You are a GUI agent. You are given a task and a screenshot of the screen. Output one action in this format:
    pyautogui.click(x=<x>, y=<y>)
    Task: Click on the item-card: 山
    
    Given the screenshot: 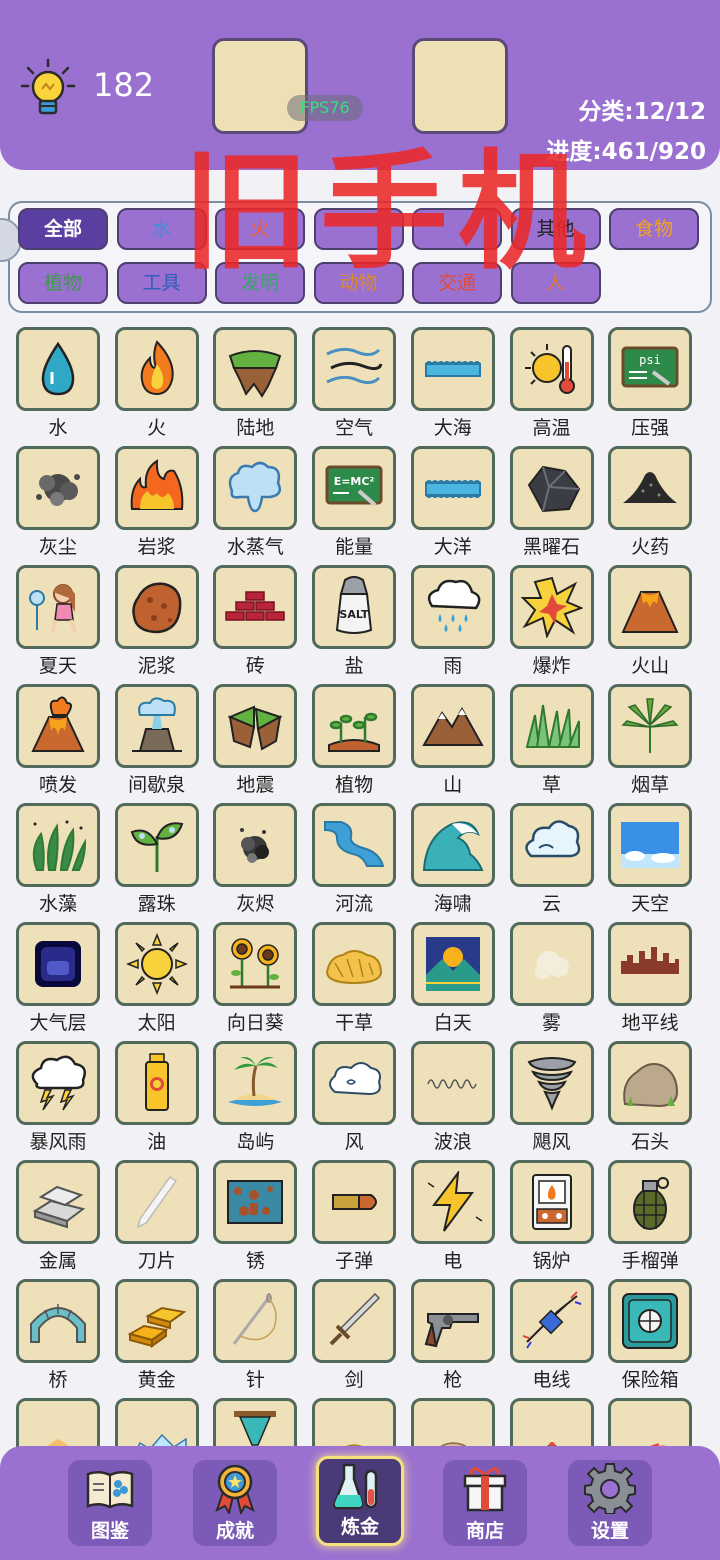 What is the action you would take?
    pyautogui.click(x=460, y=743)
    